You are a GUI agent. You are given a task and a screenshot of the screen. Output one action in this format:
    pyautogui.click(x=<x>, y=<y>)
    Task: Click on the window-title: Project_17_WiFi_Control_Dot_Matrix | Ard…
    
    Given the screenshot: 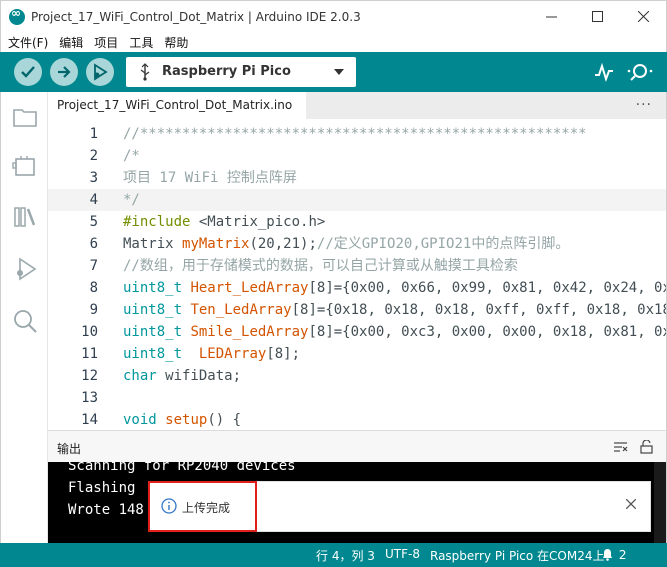 What is the action you would take?
    pyautogui.click(x=196, y=16)
    